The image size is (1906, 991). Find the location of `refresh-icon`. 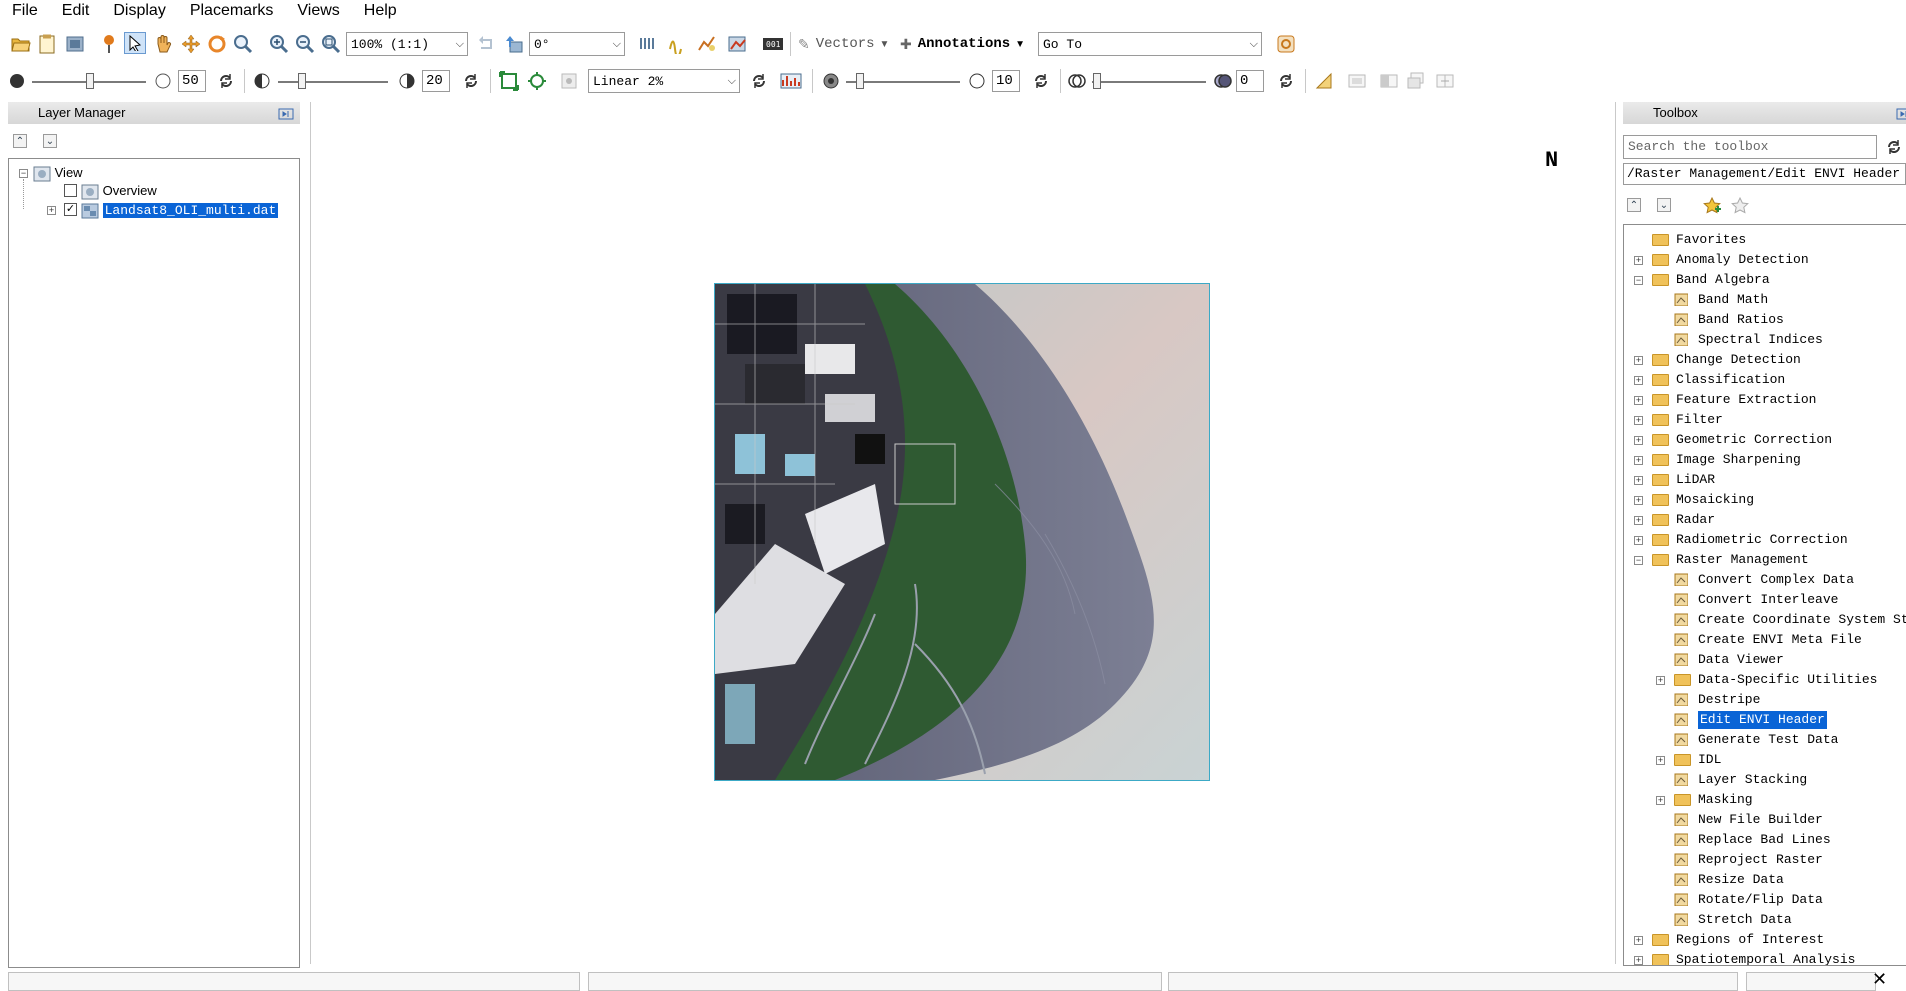

refresh-icon is located at coordinates (1894, 147).